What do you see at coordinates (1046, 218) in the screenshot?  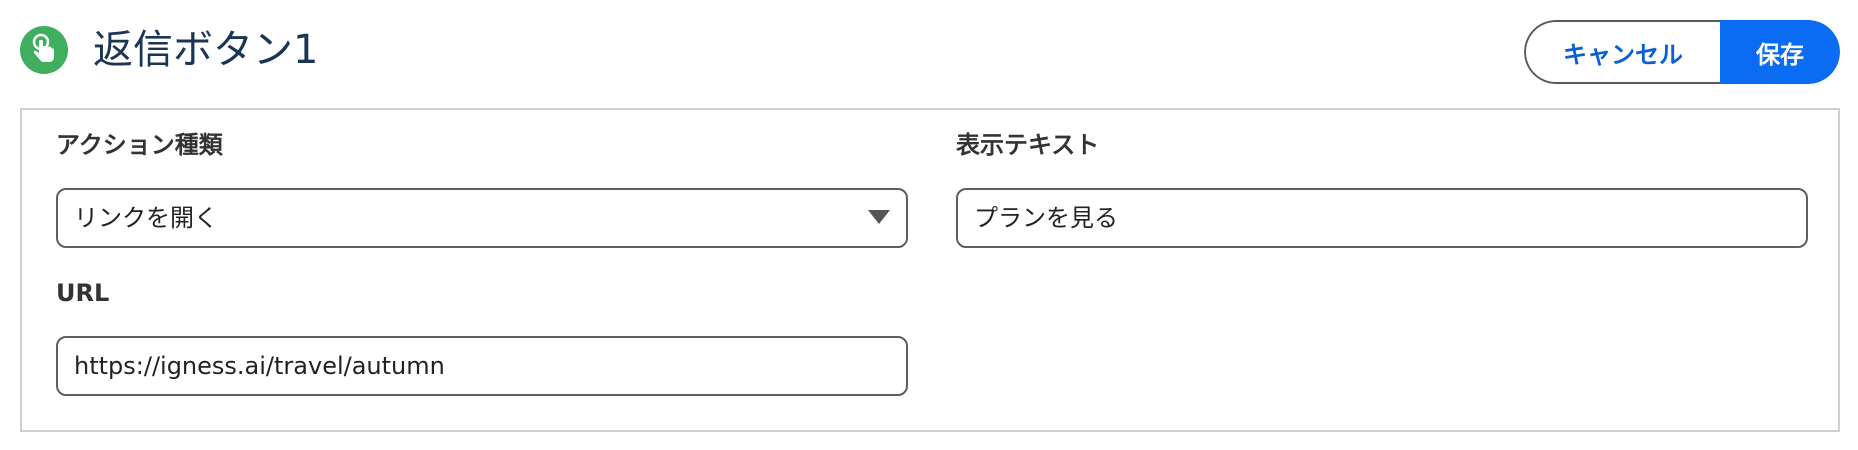 I see `display-text-value: プランを見る` at bounding box center [1046, 218].